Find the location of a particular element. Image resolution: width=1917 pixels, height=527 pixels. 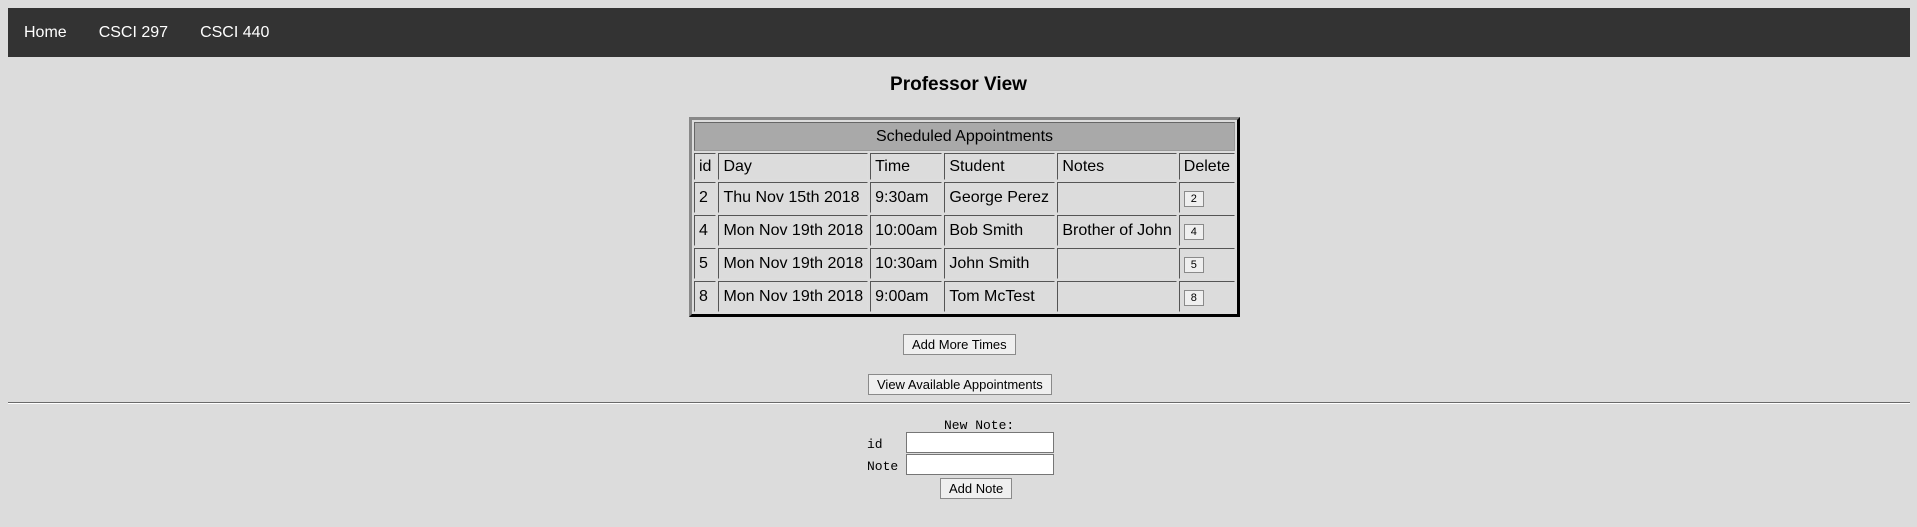

id-label: id is located at coordinates (875, 444).